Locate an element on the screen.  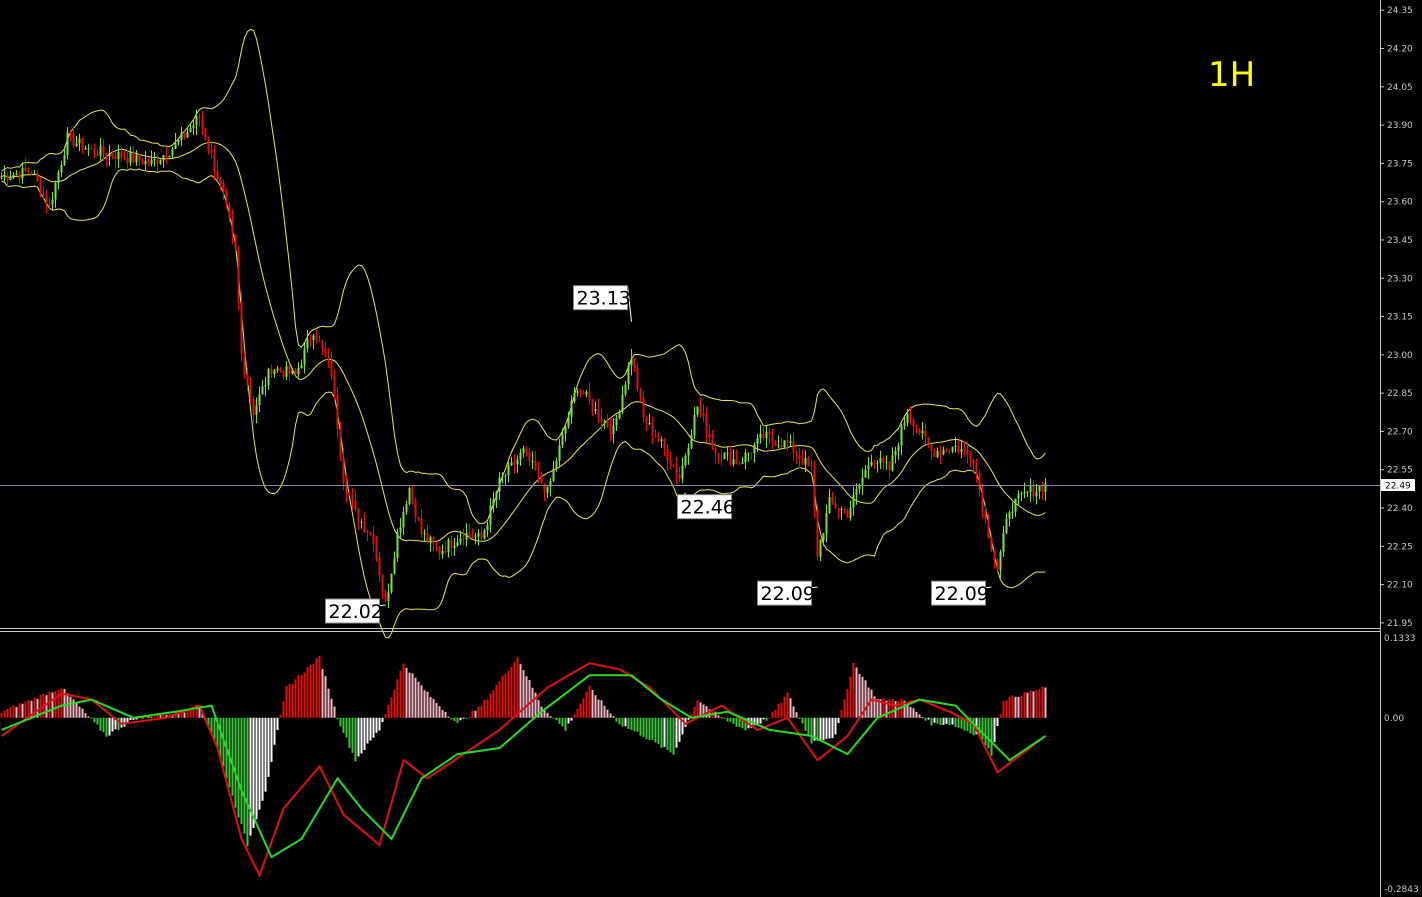
price-tick-label: 22.10 is located at coordinates (1400, 586).